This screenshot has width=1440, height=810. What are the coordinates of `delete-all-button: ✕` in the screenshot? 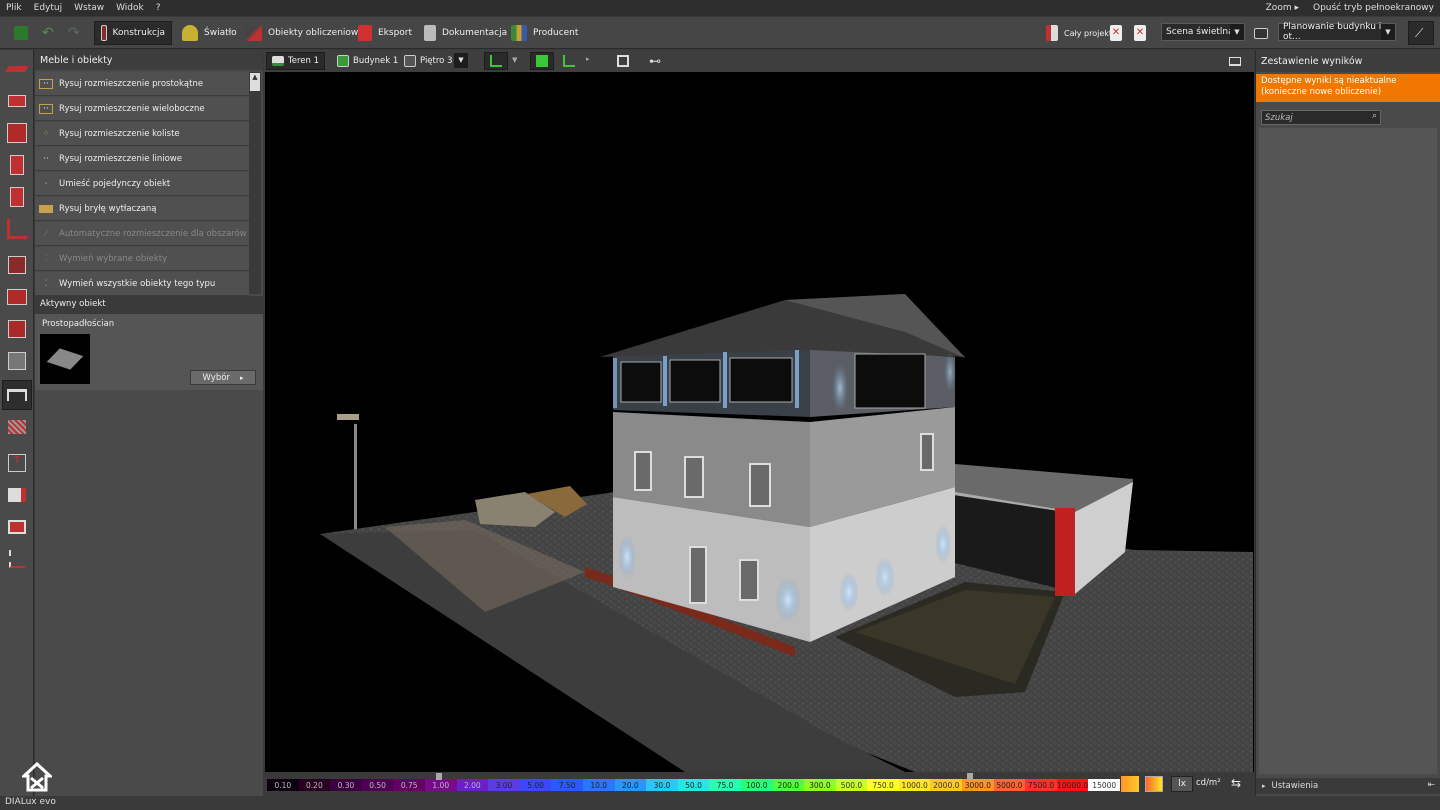 It's located at (1140, 33).